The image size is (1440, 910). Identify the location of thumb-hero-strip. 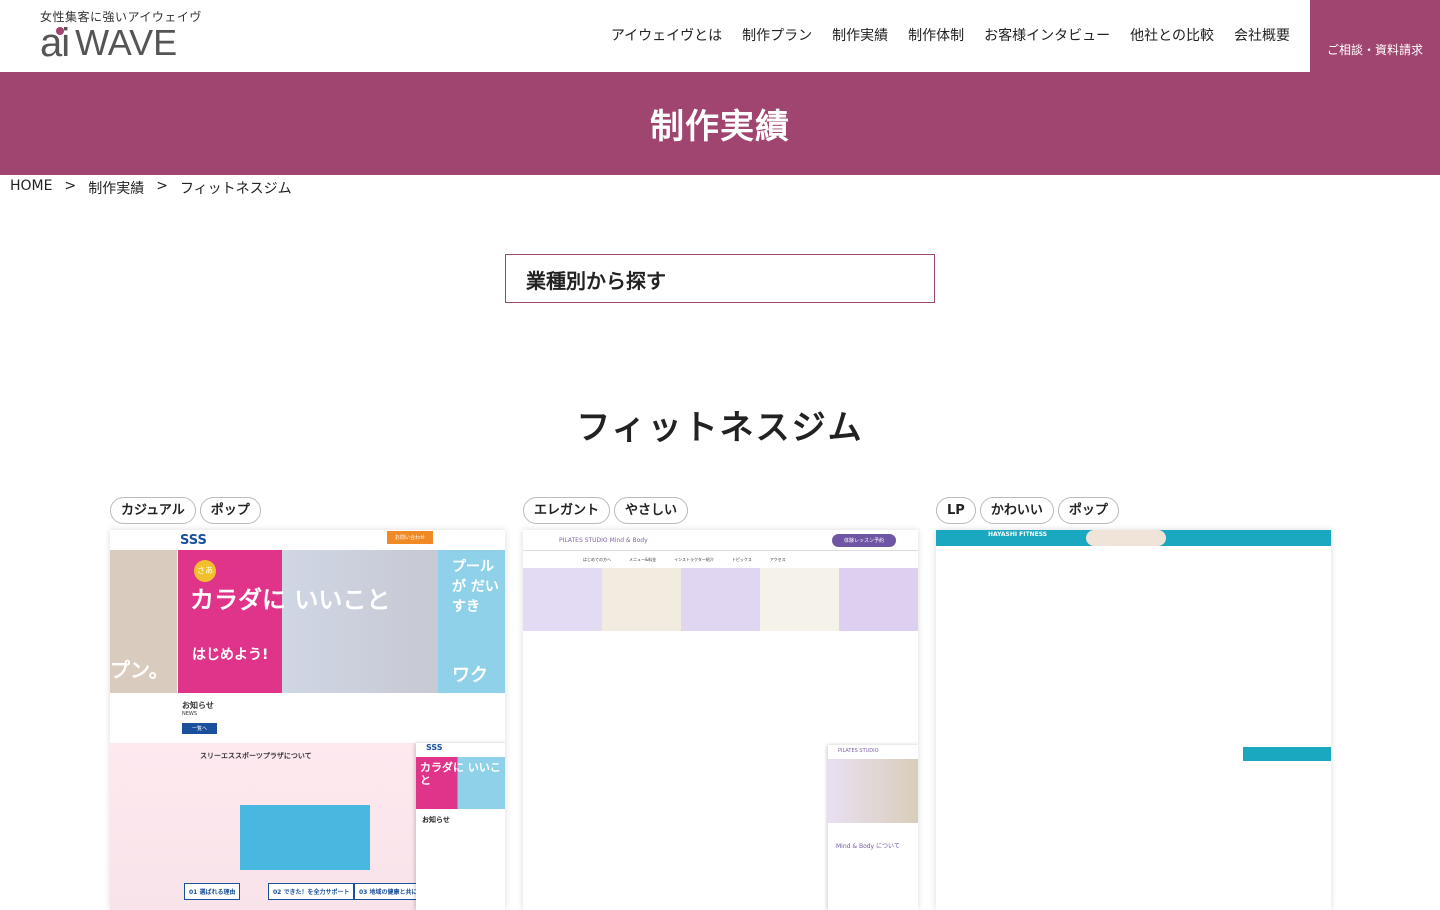
(720, 599).